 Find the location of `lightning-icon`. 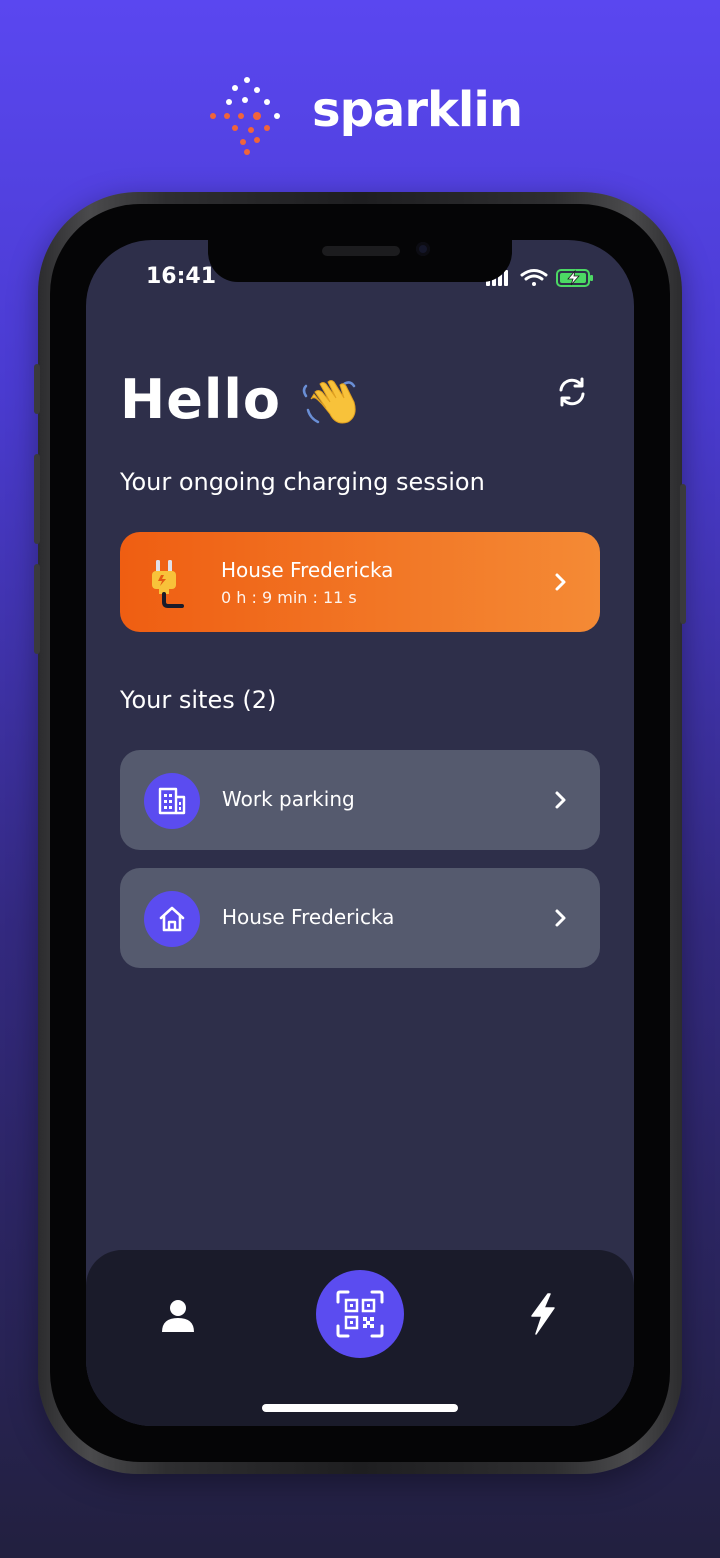

lightning-icon is located at coordinates (542, 1314).